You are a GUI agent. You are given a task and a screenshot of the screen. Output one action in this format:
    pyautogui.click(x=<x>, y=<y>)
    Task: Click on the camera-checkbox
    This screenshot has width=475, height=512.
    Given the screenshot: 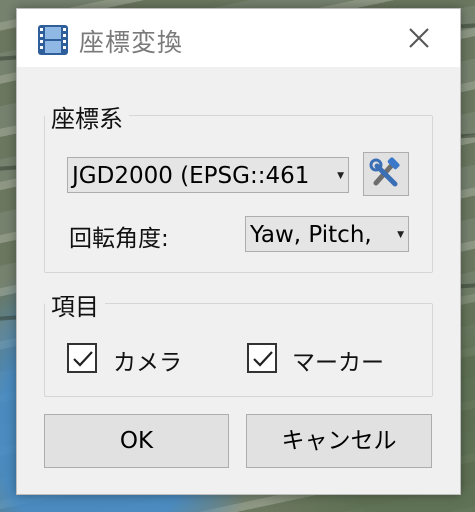 What is the action you would take?
    pyautogui.click(x=82, y=358)
    